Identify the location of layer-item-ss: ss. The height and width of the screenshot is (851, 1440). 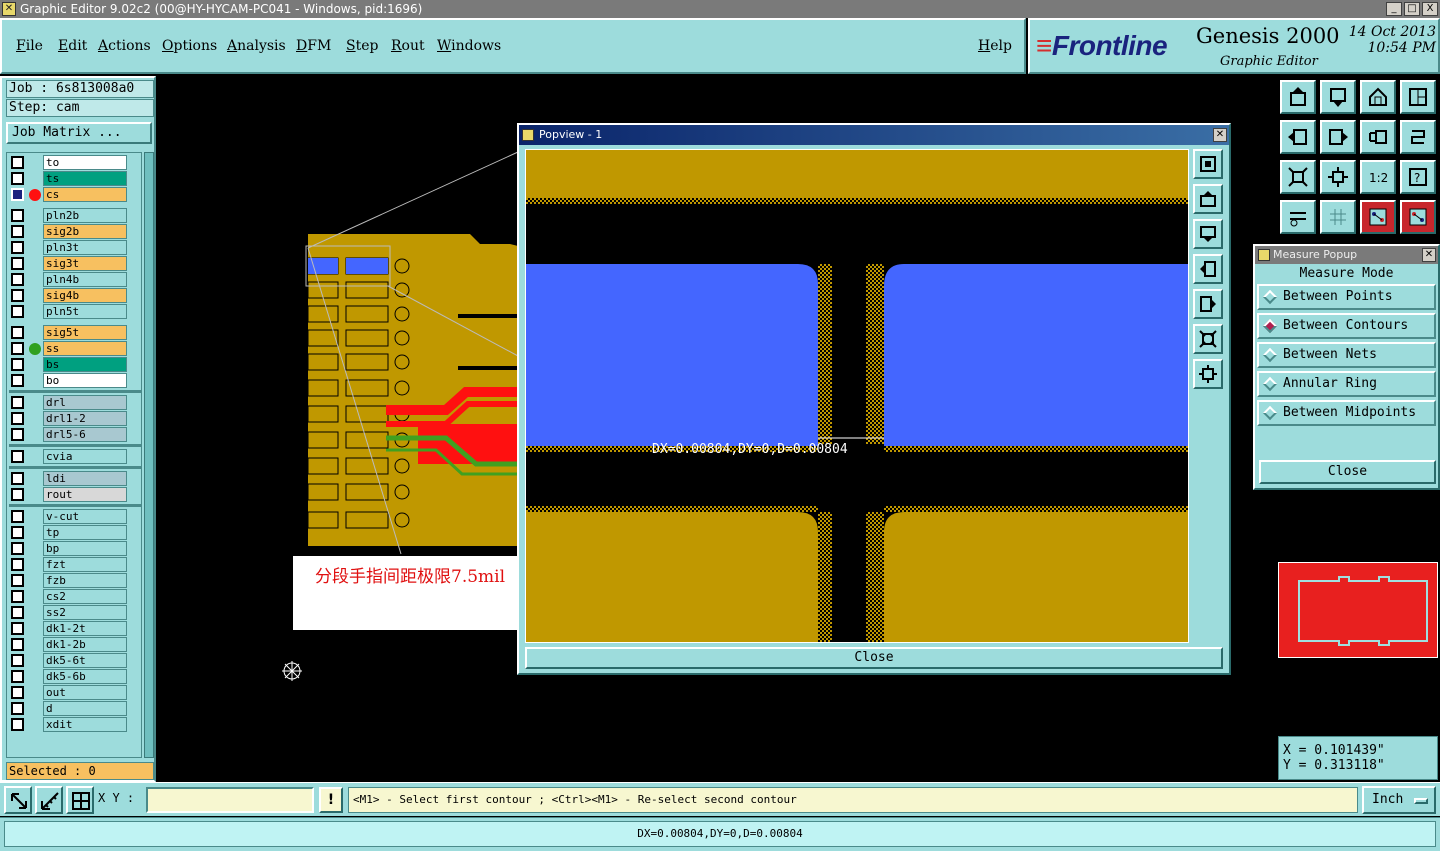
(69, 348).